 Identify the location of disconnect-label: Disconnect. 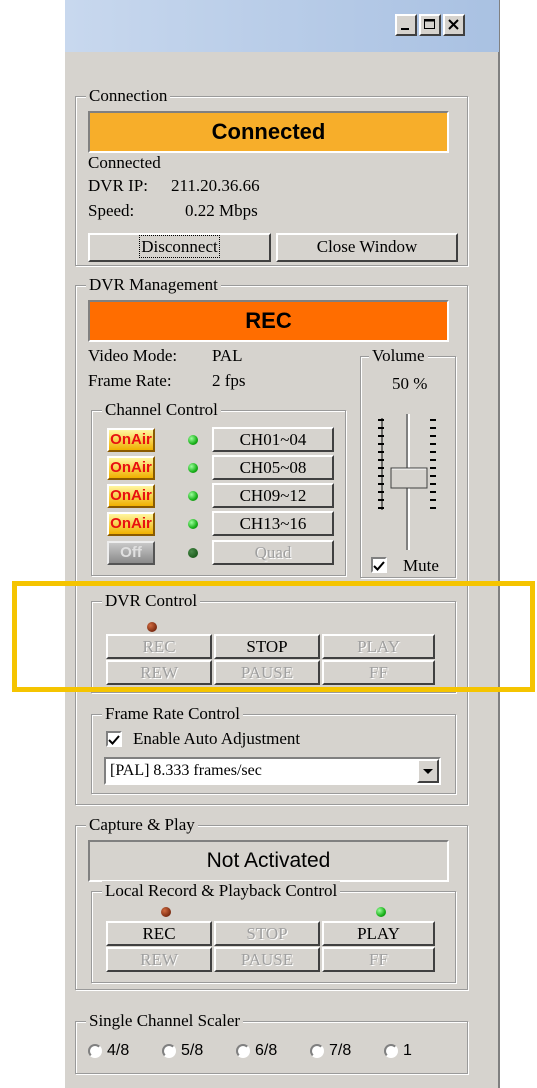
(179, 246).